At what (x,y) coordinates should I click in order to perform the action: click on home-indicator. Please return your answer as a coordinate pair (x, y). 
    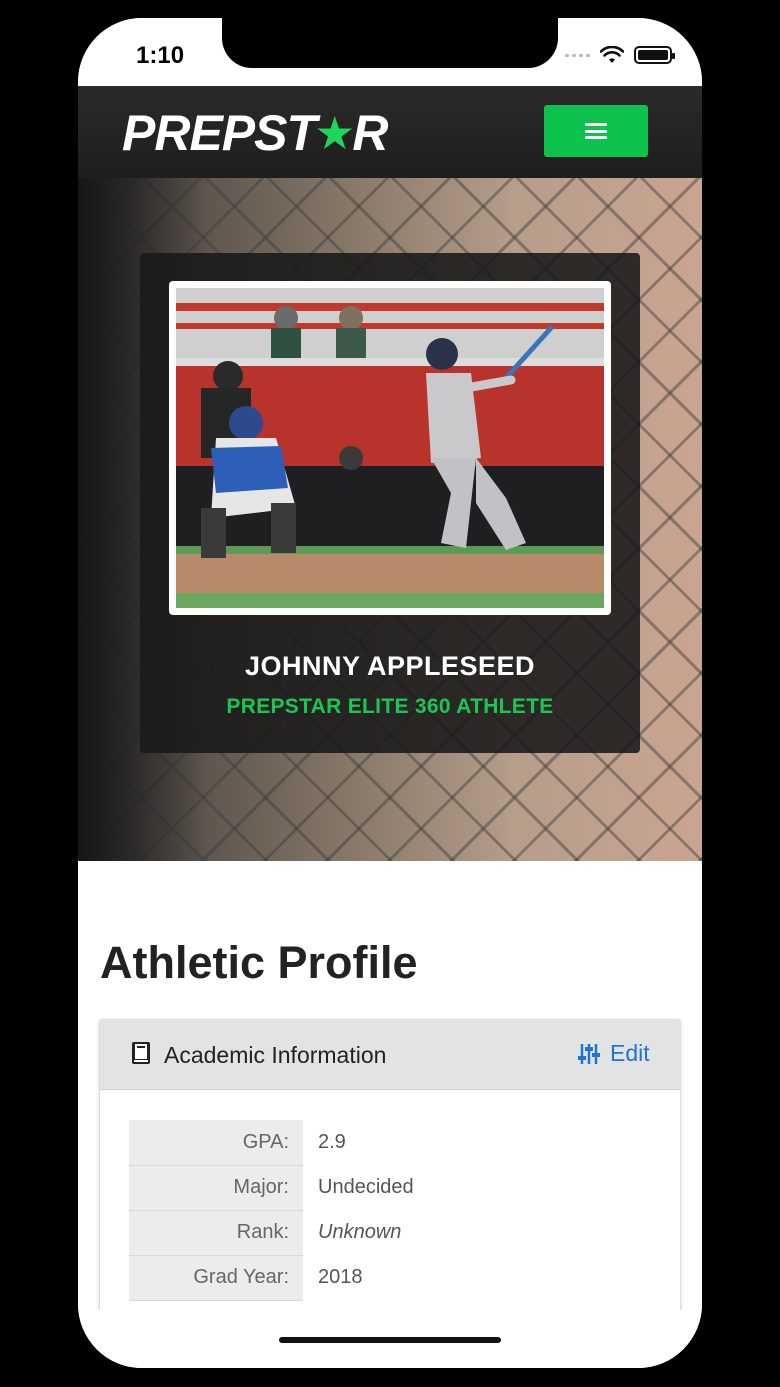
    Looking at the image, I should click on (390, 1340).